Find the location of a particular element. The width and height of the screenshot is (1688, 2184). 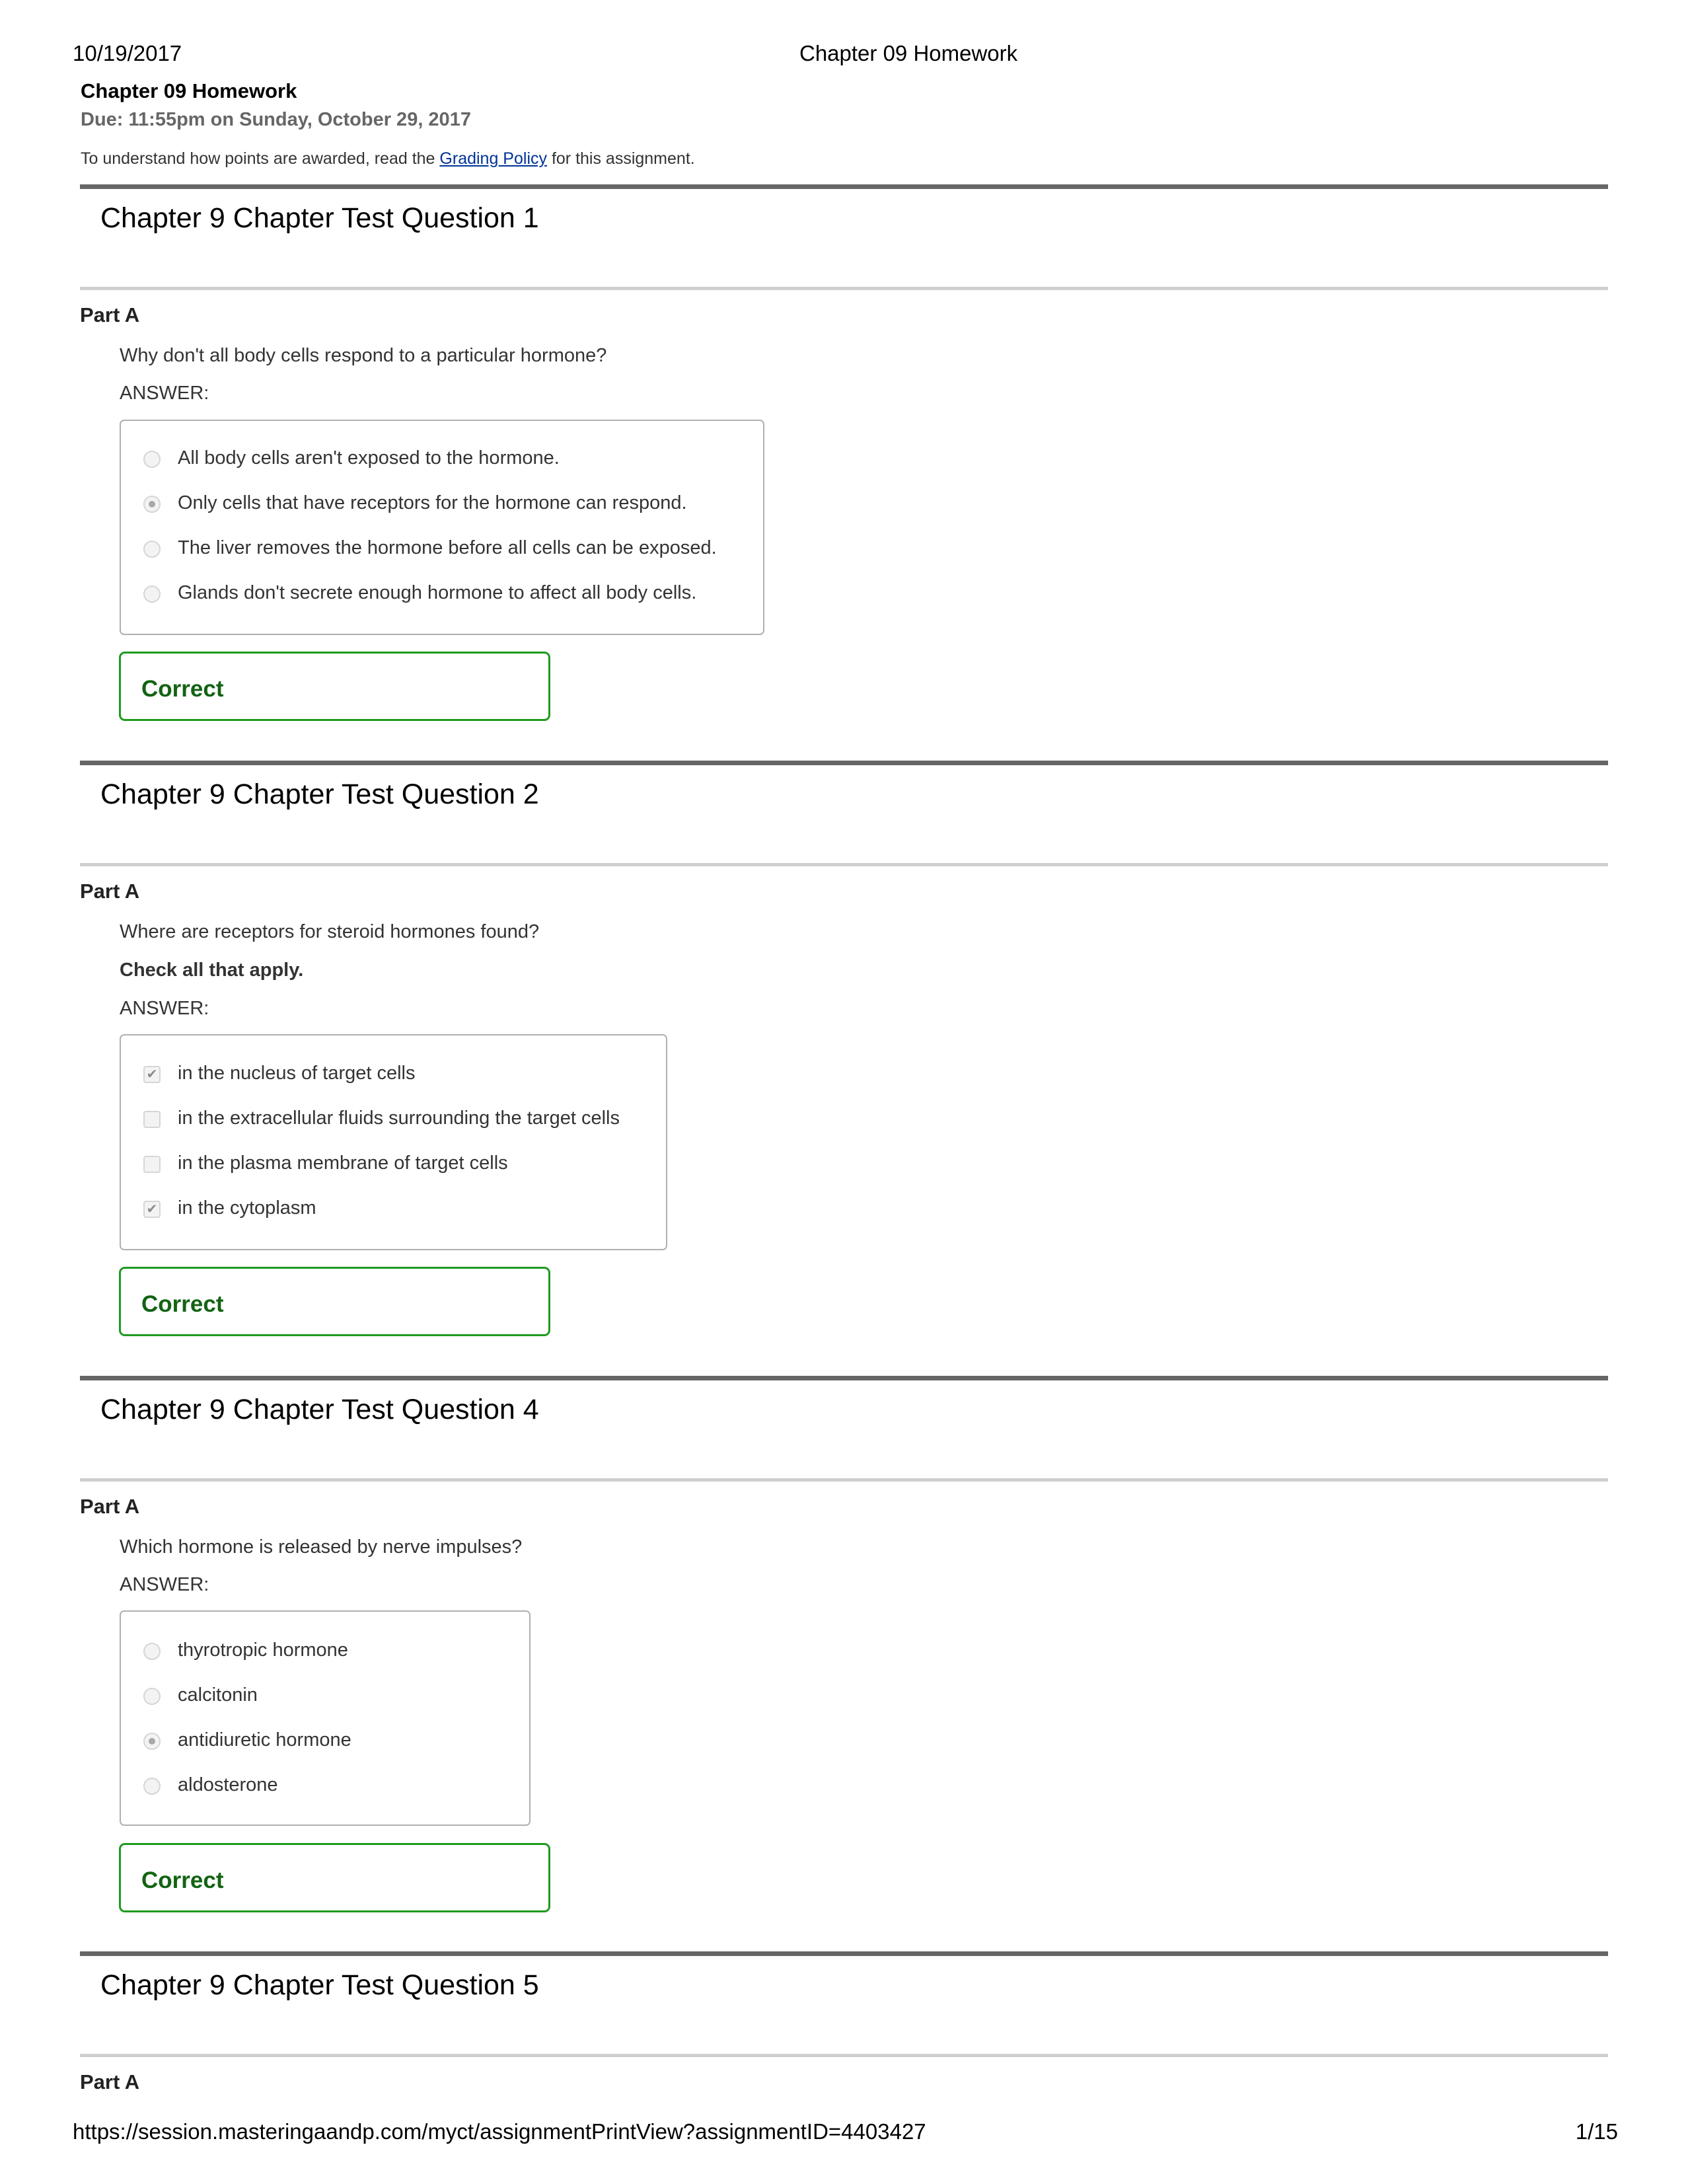

answer-option: ✔ in the cytoplasm is located at coordinates (394, 1209).